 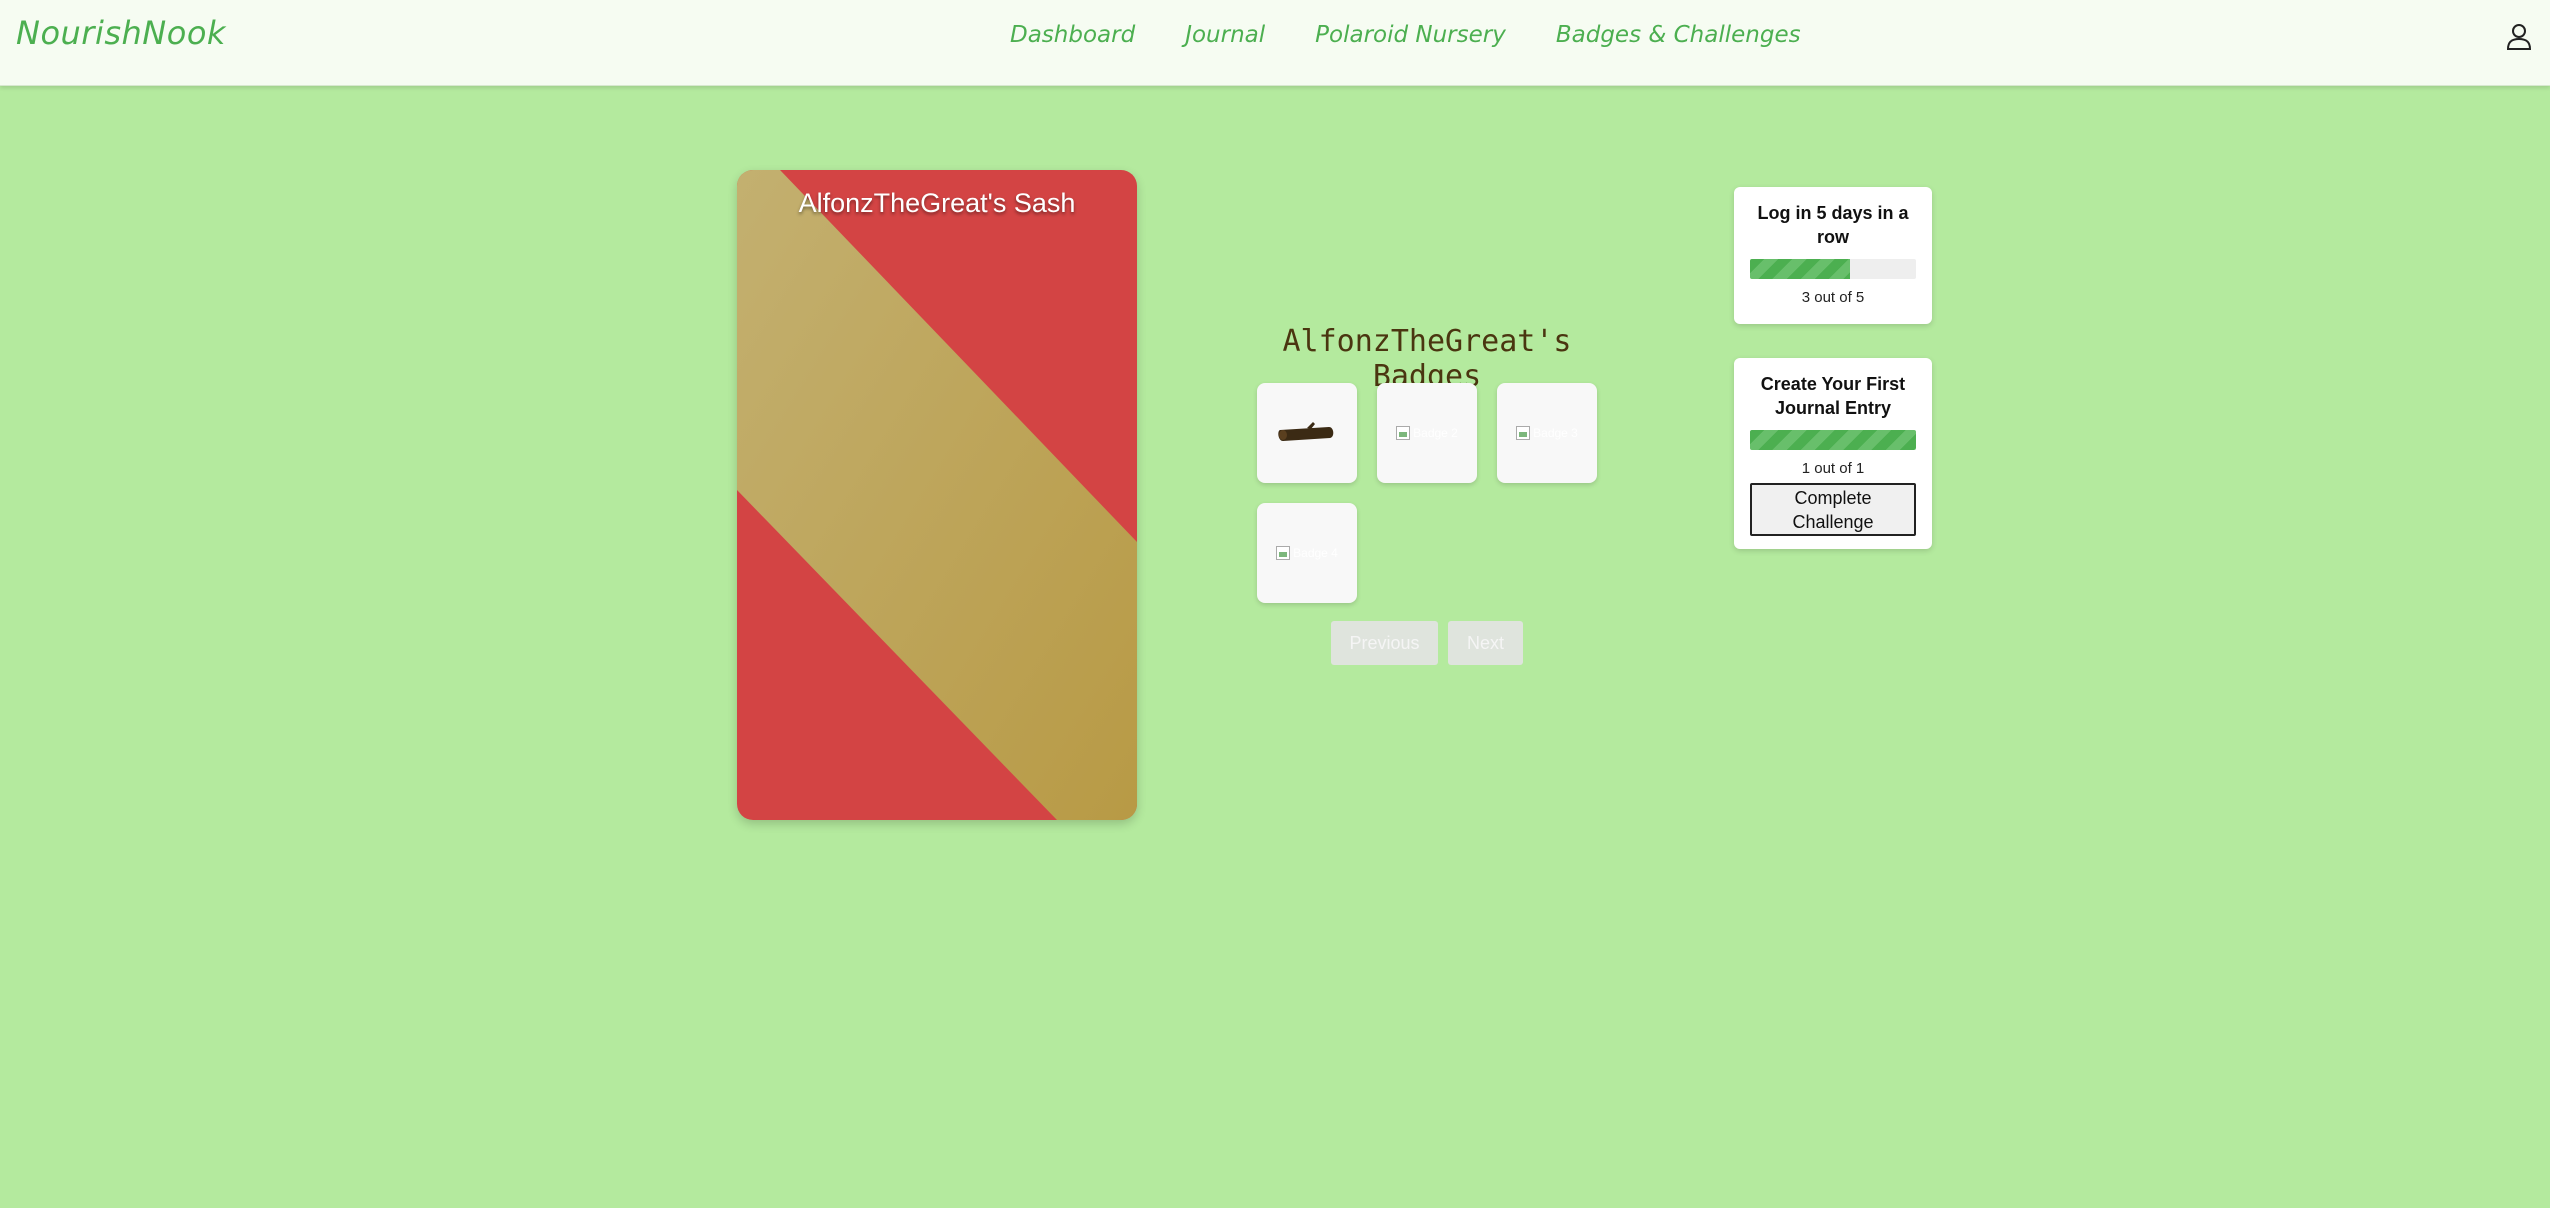 I want to click on badge-slot: Badge 3, so click(x=1547, y=433).